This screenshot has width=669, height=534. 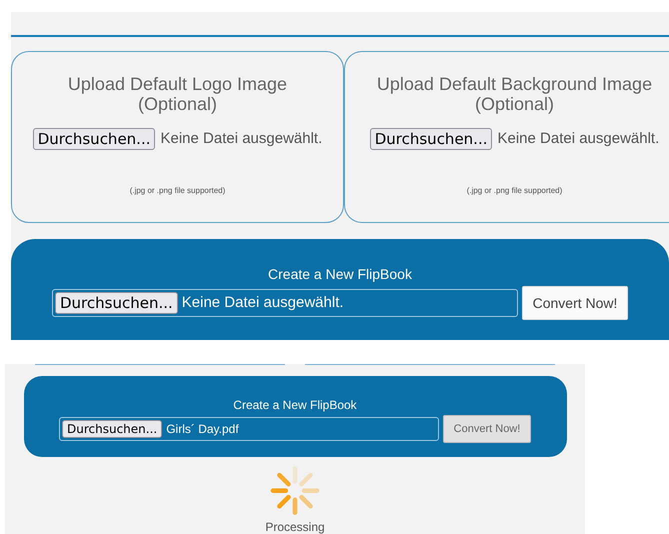 I want to click on card-title: Upload Default Logo Image, so click(x=178, y=84).